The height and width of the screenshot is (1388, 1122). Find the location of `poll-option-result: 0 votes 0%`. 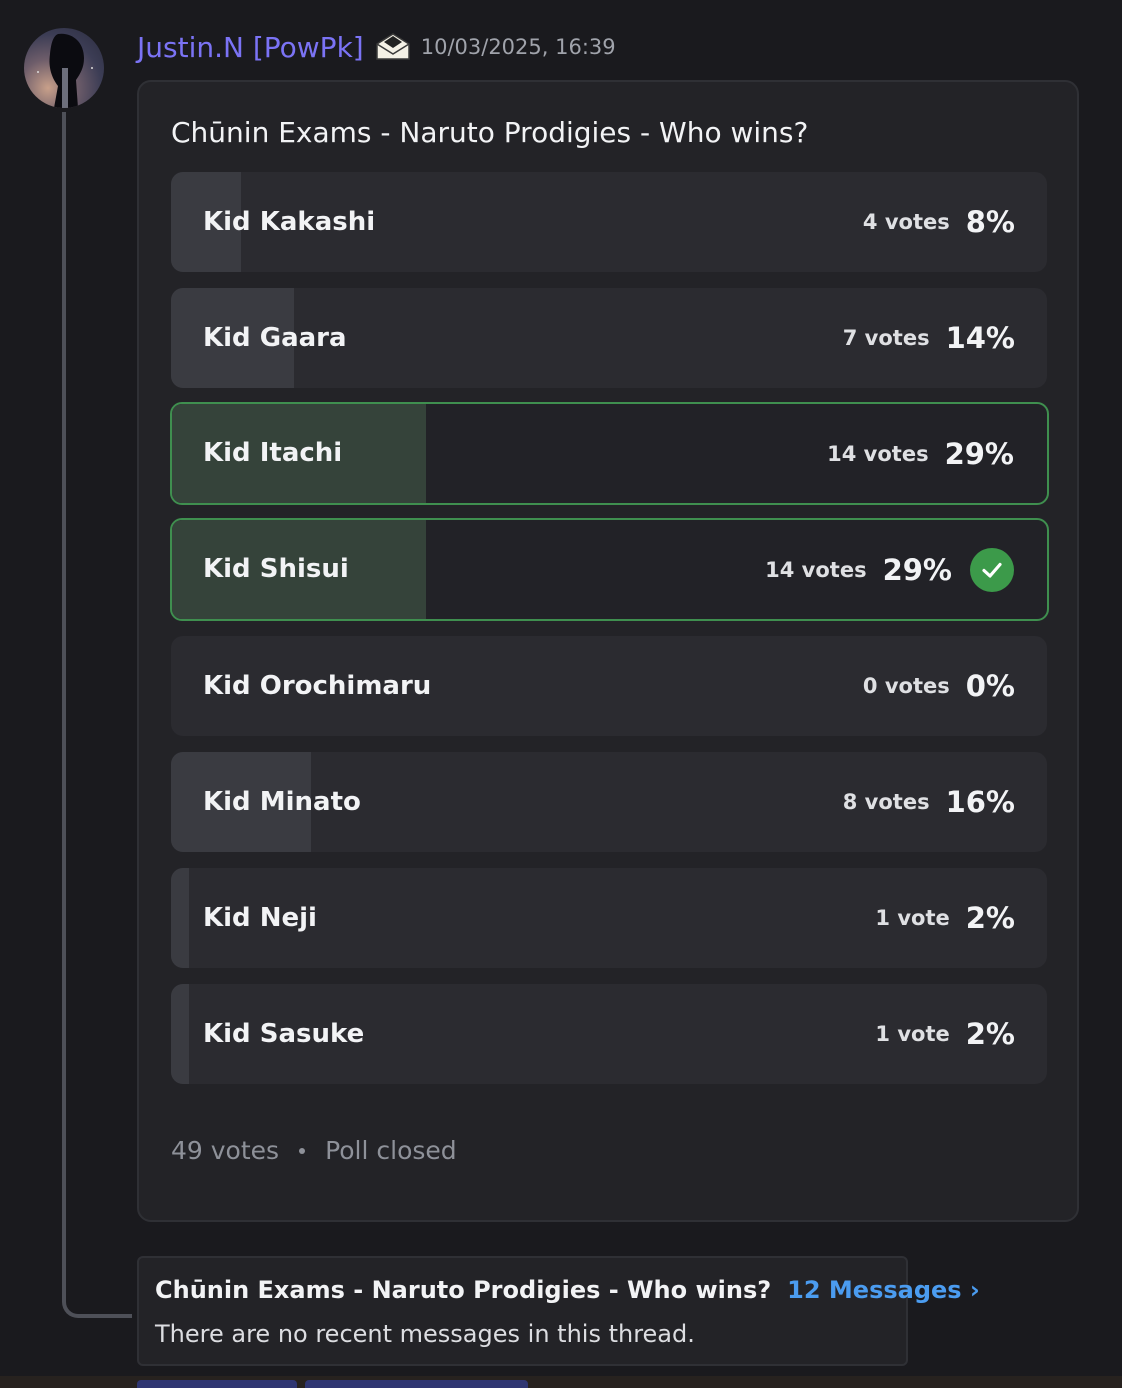

poll-option-result: 0 votes 0% is located at coordinates (939, 686).